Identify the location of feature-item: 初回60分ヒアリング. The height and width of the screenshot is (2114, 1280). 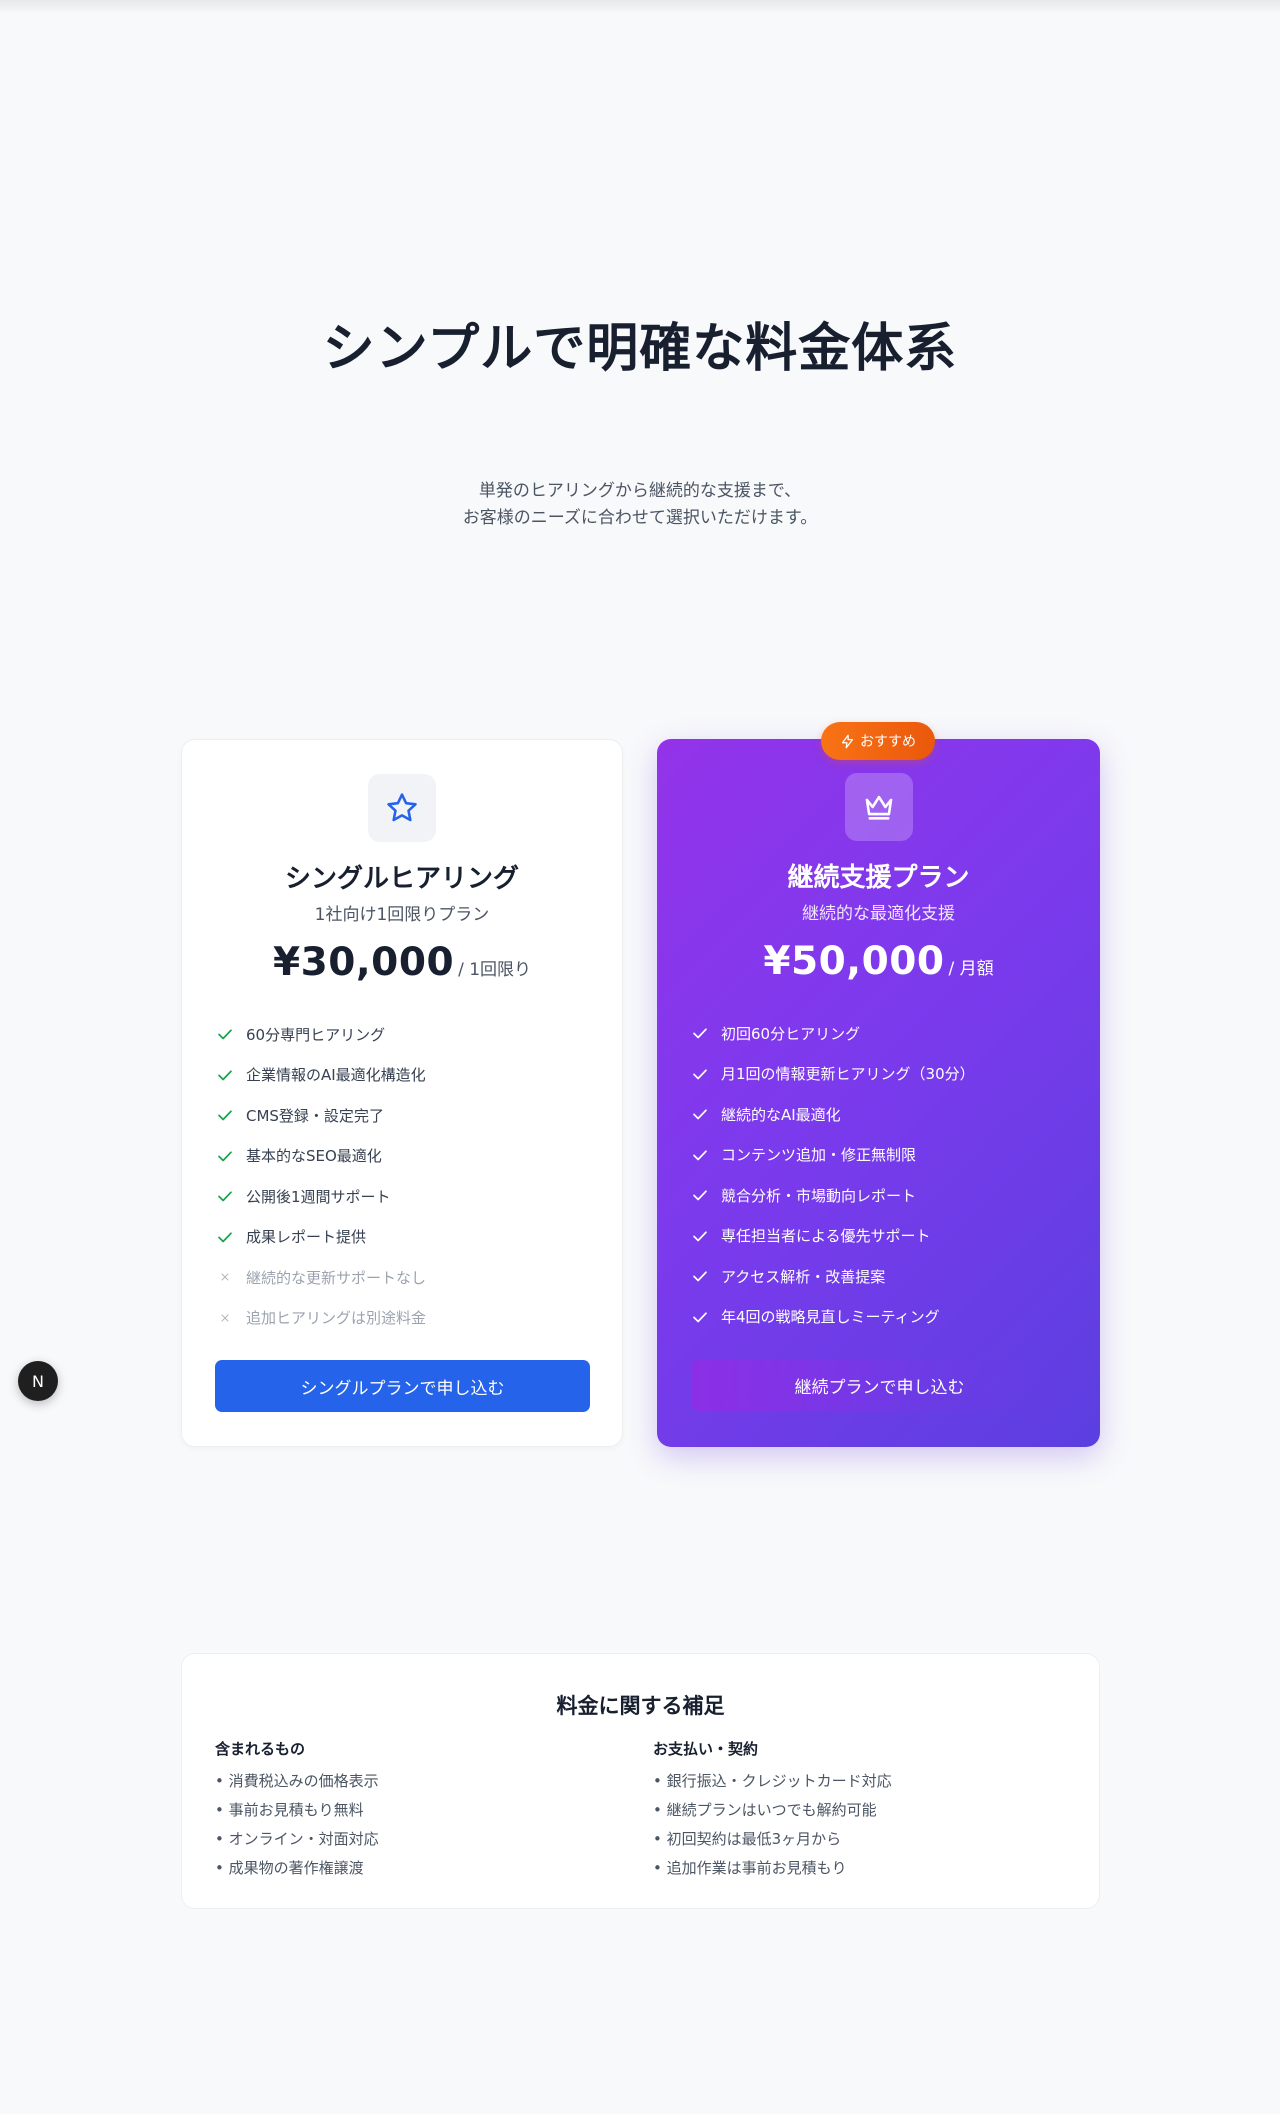
(880, 1033).